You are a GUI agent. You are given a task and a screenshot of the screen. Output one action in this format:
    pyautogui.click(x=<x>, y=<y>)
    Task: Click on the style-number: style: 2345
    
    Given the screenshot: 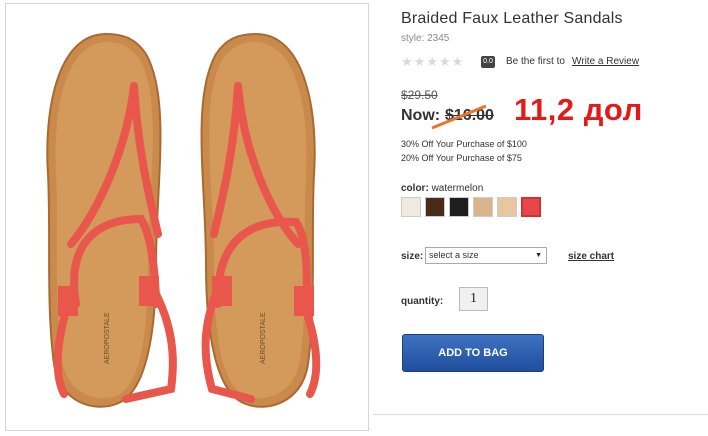 What is the action you would take?
    pyautogui.click(x=425, y=38)
    